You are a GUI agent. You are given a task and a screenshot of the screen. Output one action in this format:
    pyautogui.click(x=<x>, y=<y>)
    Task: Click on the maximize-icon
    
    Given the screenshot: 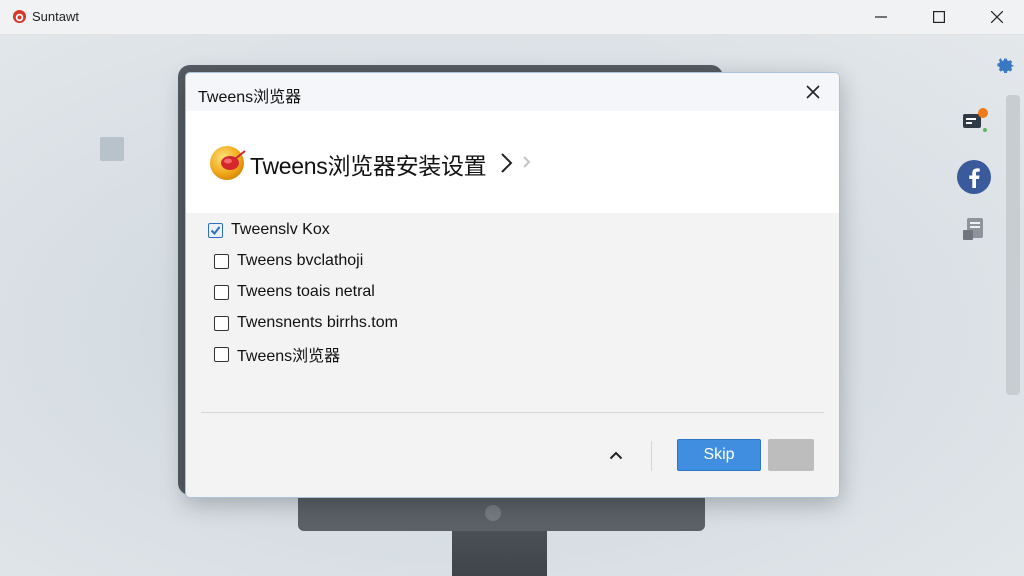 What is the action you would take?
    pyautogui.click(x=939, y=17)
    